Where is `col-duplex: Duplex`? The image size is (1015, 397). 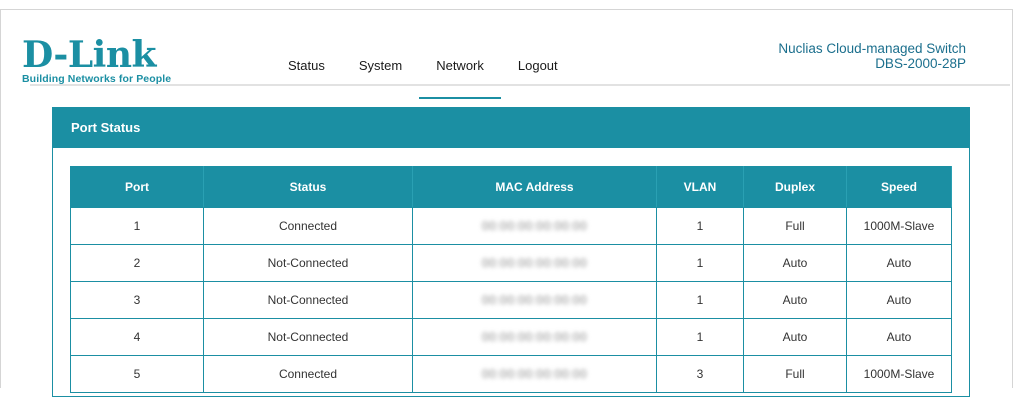
col-duplex: Duplex is located at coordinates (795, 187).